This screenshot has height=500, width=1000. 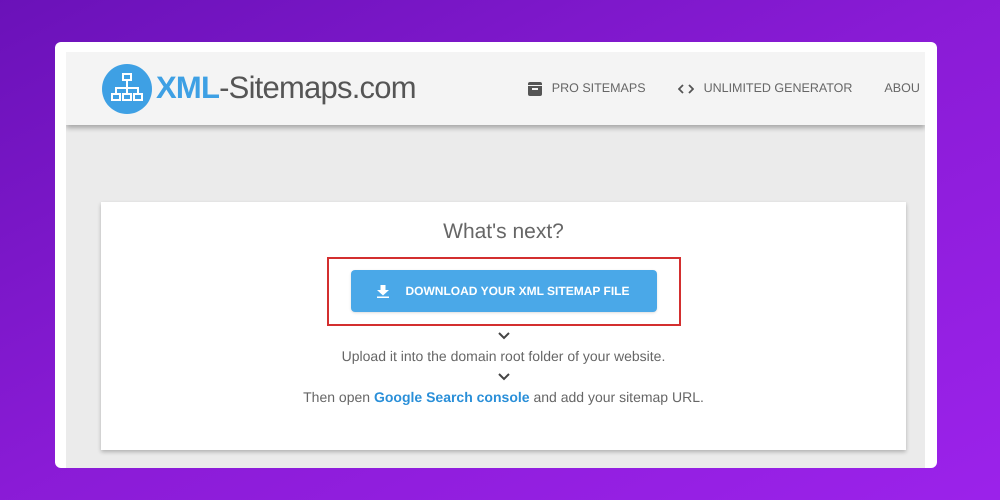 What do you see at coordinates (127, 89) in the screenshot?
I see `sitemap-logo-icon` at bounding box center [127, 89].